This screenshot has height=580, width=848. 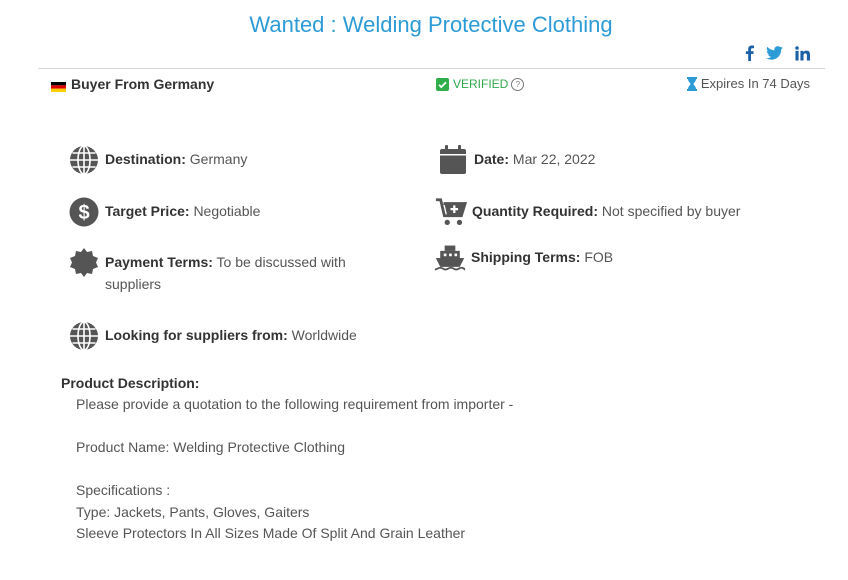 I want to click on shipping-terms-label: Shipping Terms:, so click(x=526, y=257).